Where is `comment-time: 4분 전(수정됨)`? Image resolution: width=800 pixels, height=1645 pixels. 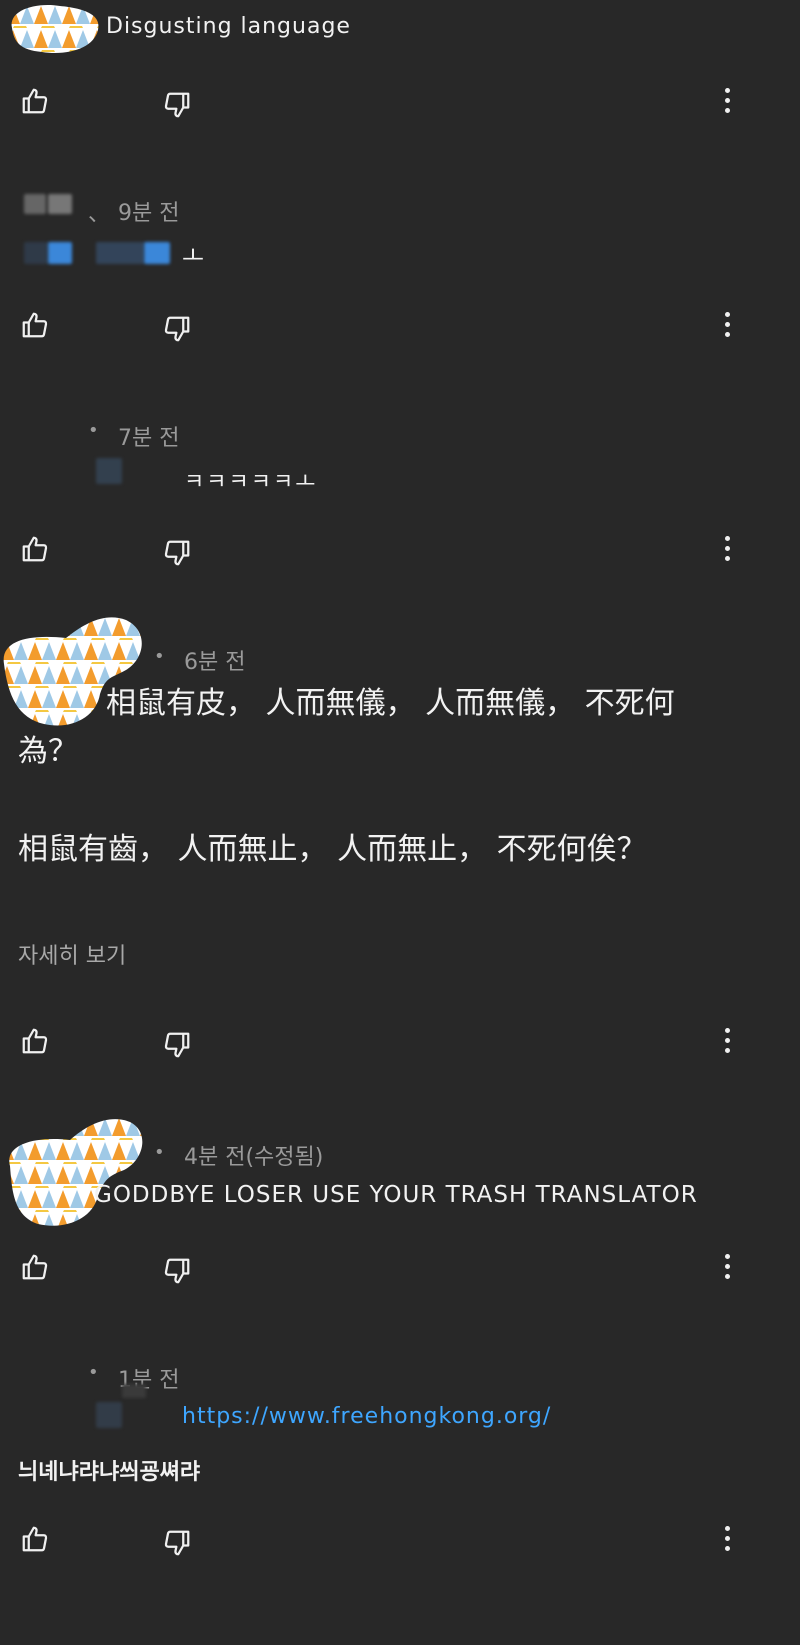 comment-time: 4분 전(수정됨) is located at coordinates (254, 1157).